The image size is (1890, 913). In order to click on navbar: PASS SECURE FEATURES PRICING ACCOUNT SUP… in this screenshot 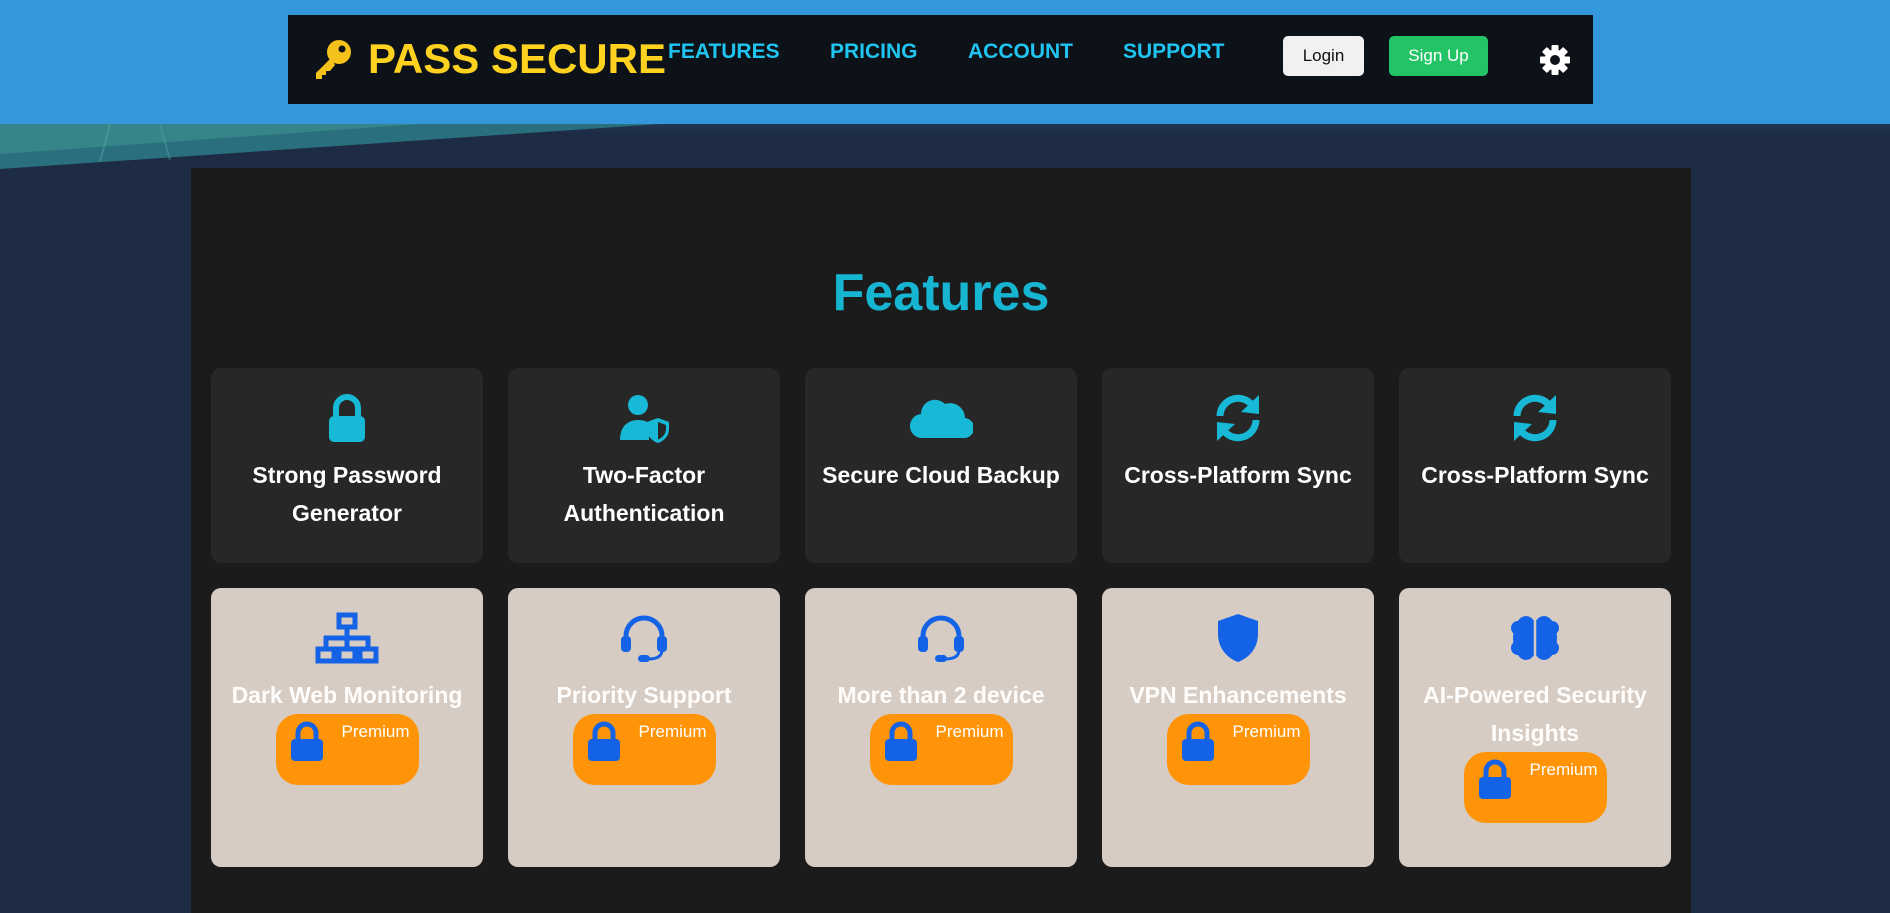, I will do `click(940, 59)`.